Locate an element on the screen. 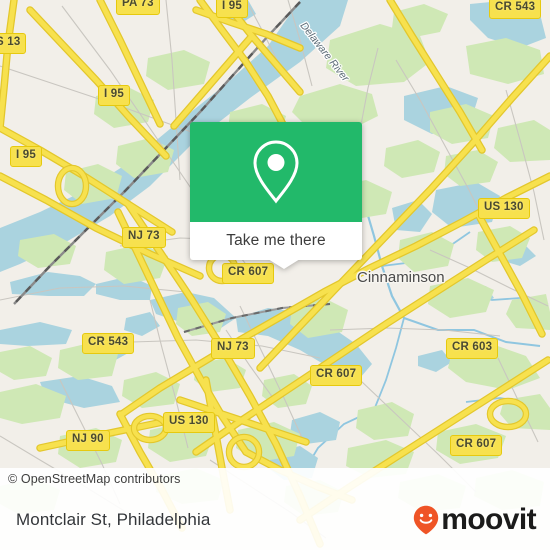 The height and width of the screenshot is (550, 550). map-callout-popup: Take me there is located at coordinates (276, 195).